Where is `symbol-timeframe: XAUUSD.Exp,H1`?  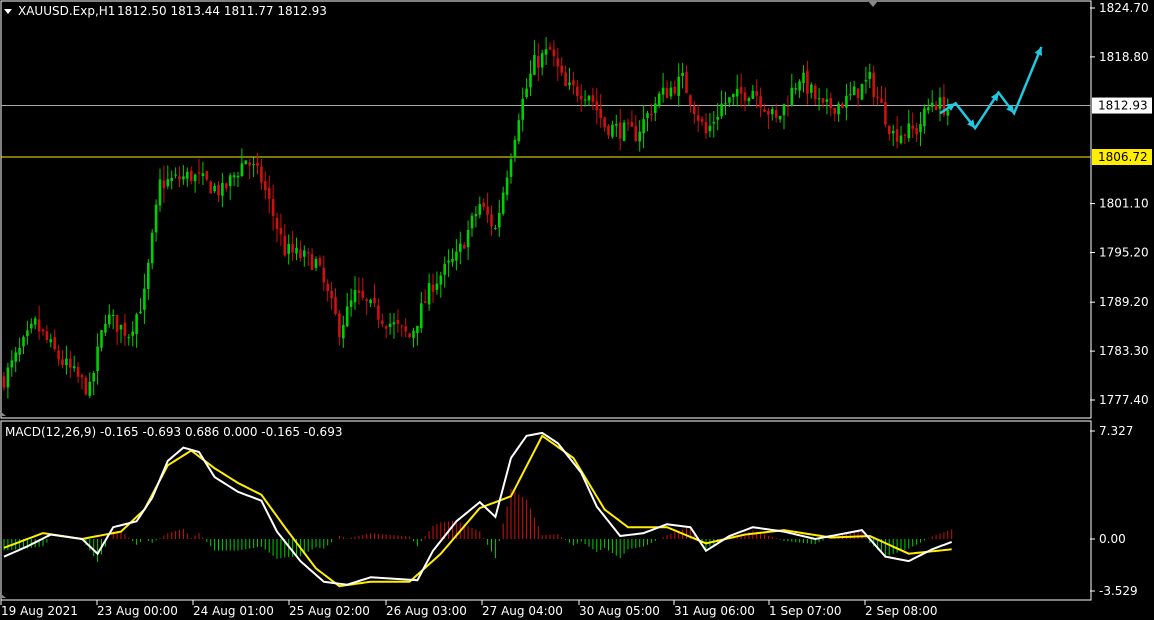 symbol-timeframe: XAUUSD.Exp,H1 is located at coordinates (66, 11).